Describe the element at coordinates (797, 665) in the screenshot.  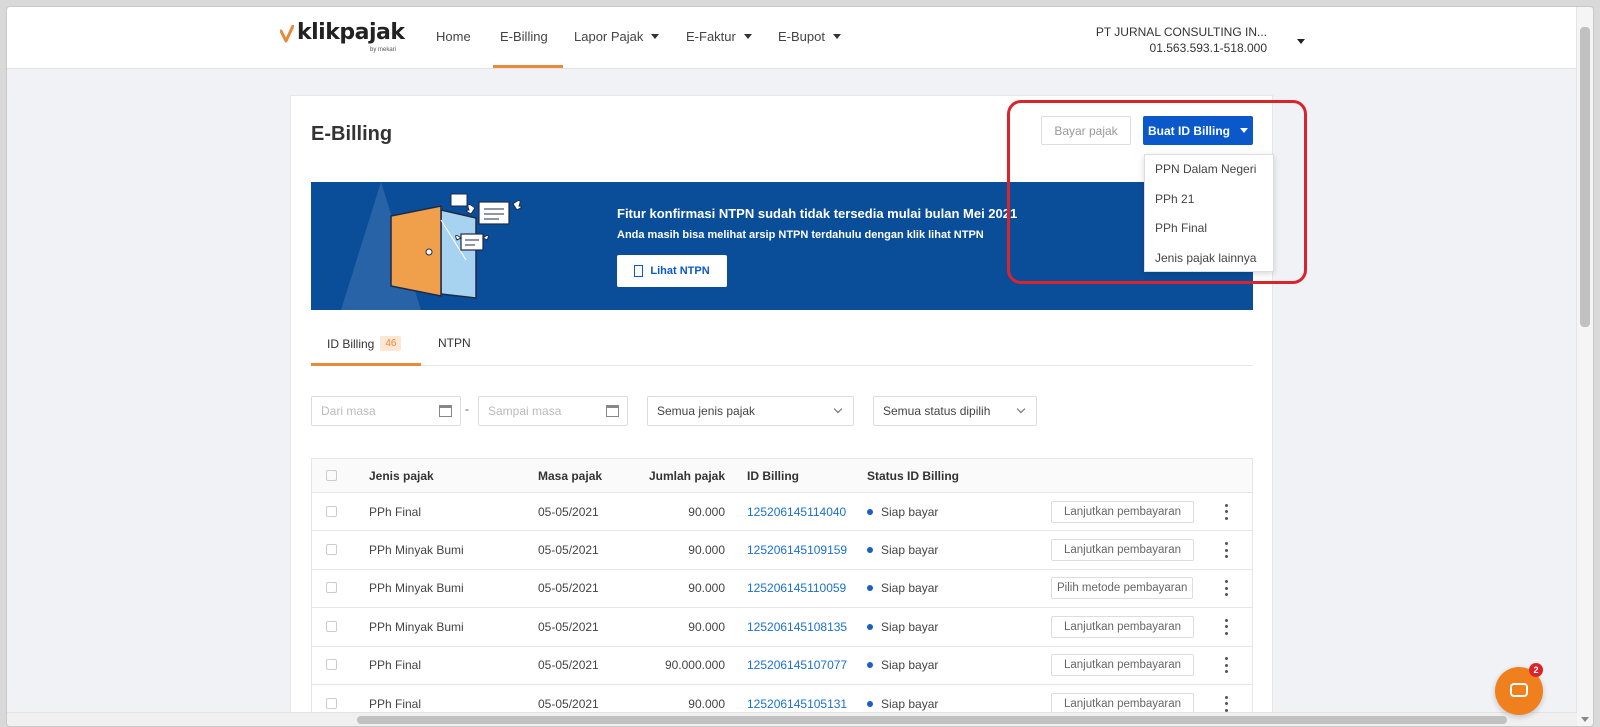
I see `cell-id-billing-link: 125206145107077` at that location.